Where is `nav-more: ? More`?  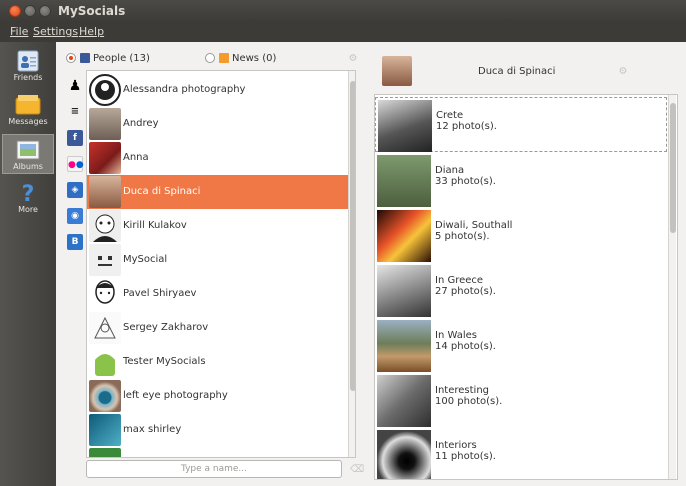 nav-more: ? More is located at coordinates (28, 198).